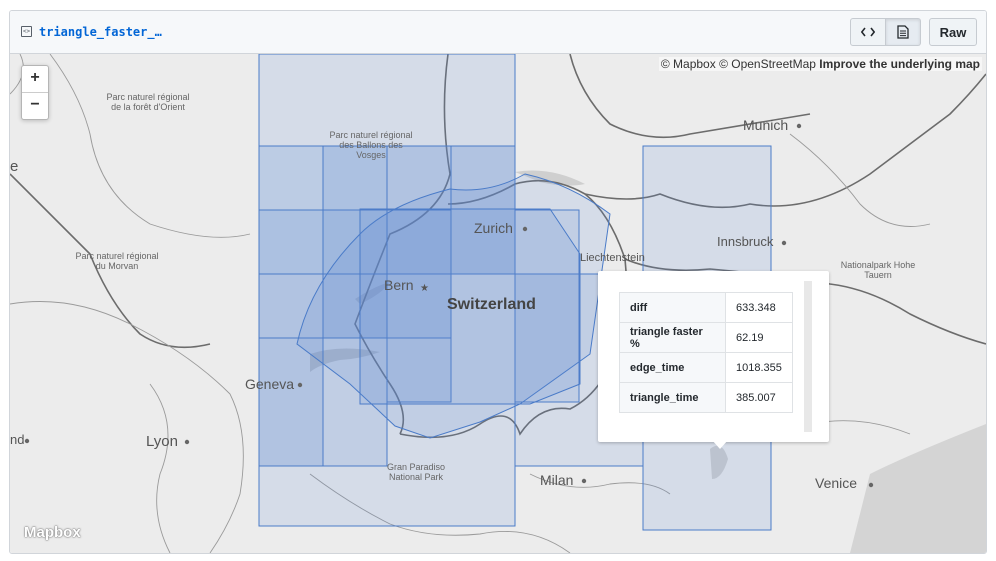  What do you see at coordinates (808, 356) in the screenshot?
I see `popup-scrollbar` at bounding box center [808, 356].